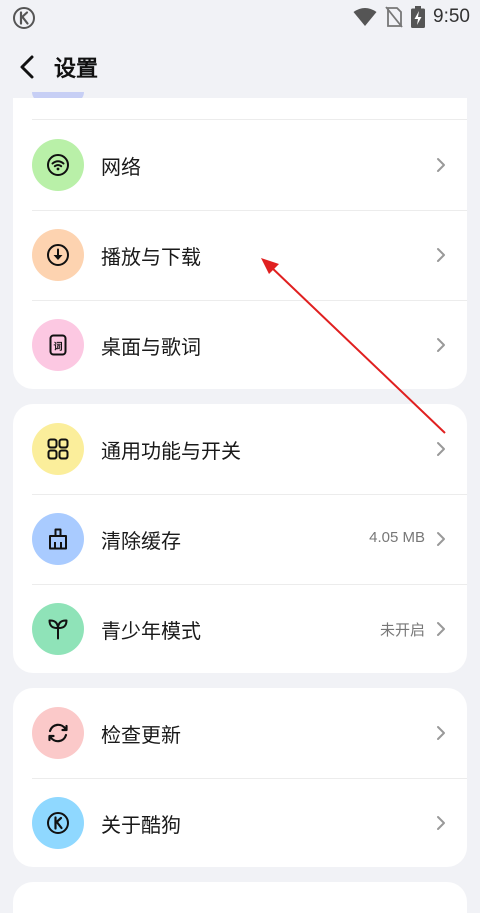 Image resolution: width=480 pixels, height=913 pixels. I want to click on update-icon-circle, so click(58, 733).